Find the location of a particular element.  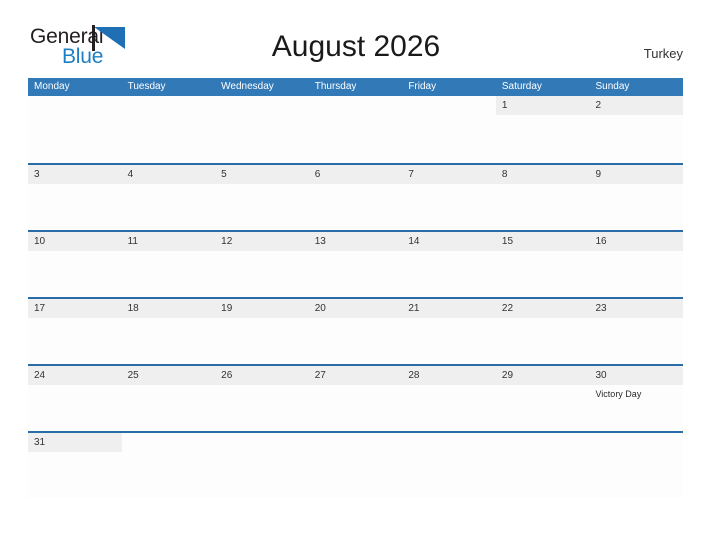

day-cell: 4 is located at coordinates (168, 197).